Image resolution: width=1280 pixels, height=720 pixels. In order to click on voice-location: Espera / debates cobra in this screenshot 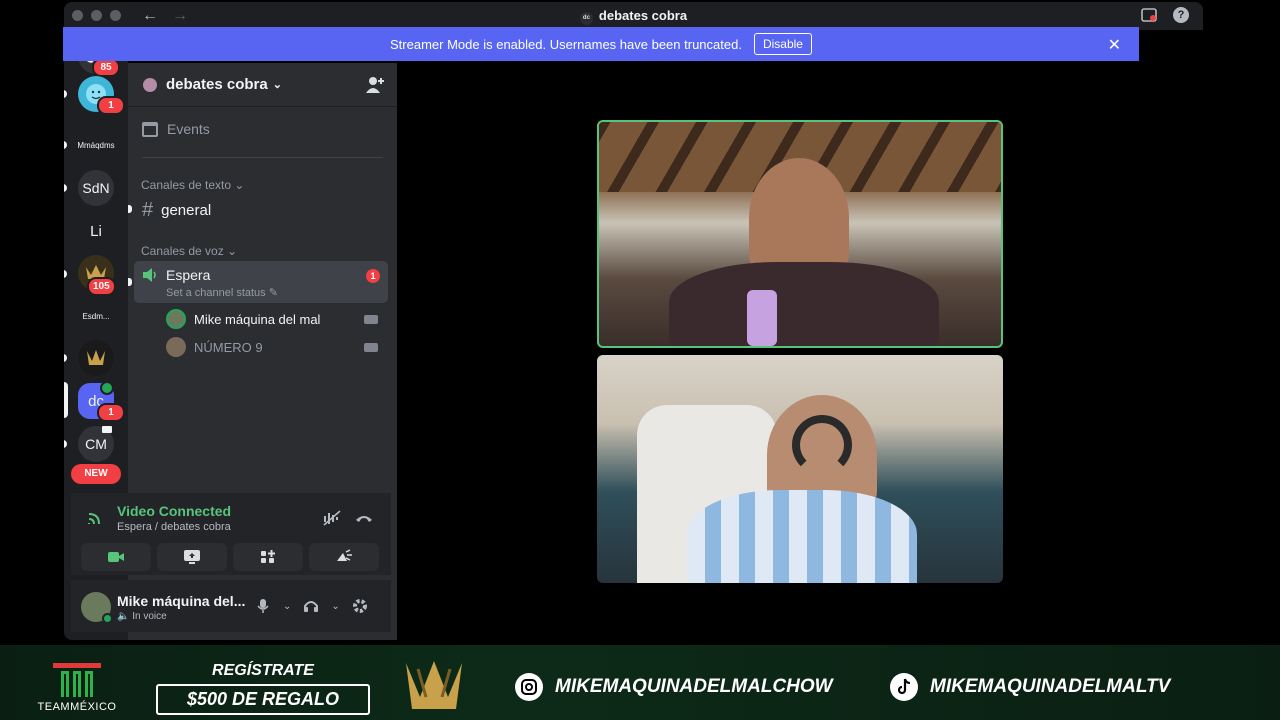, I will do `click(174, 527)`.